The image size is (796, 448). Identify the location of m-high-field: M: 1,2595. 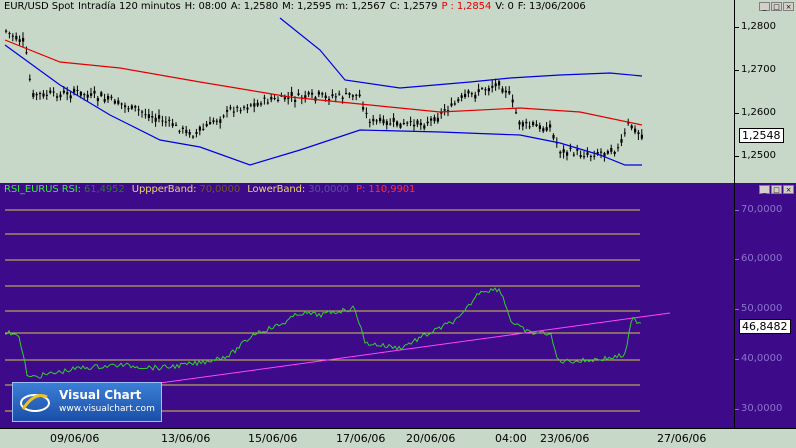
(307, 6).